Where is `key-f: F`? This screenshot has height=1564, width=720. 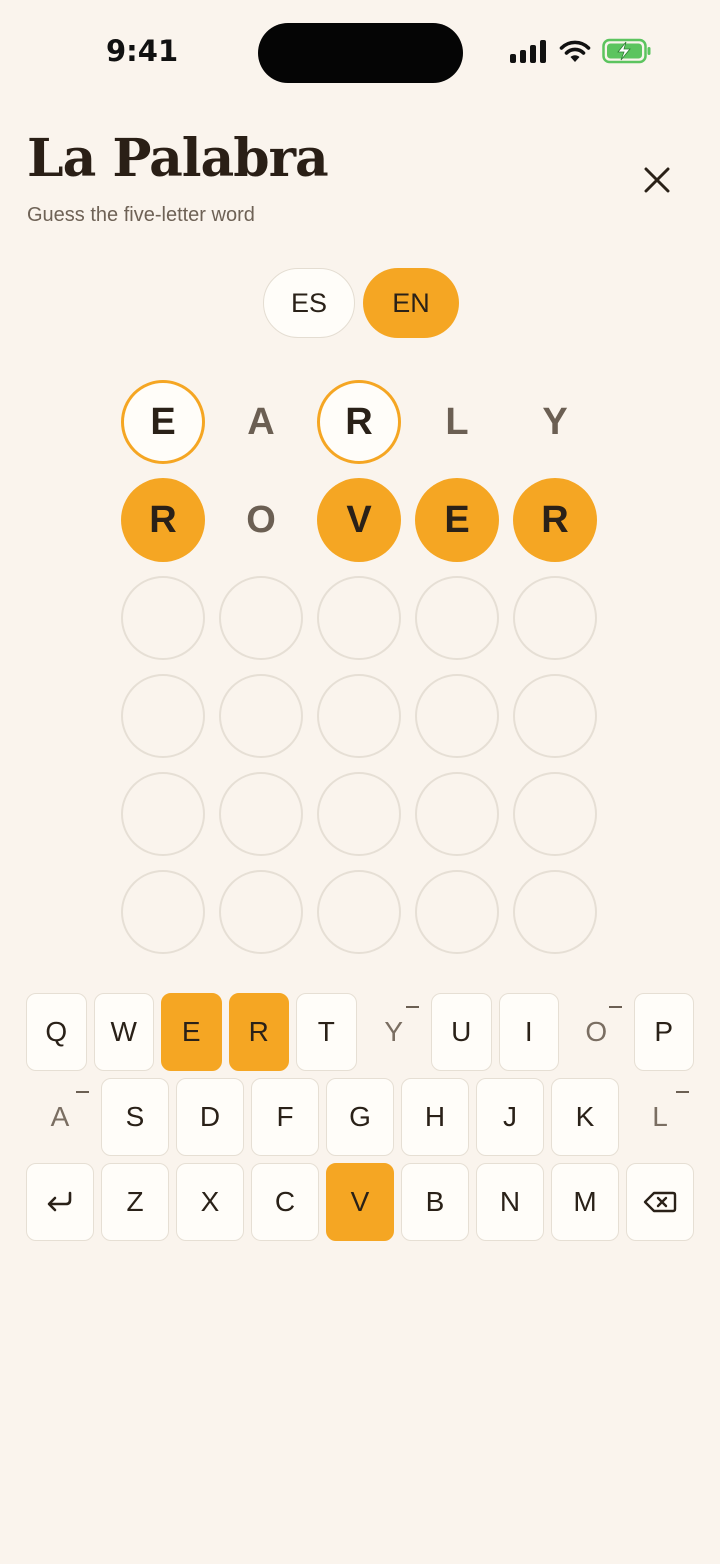 key-f: F is located at coordinates (285, 1117).